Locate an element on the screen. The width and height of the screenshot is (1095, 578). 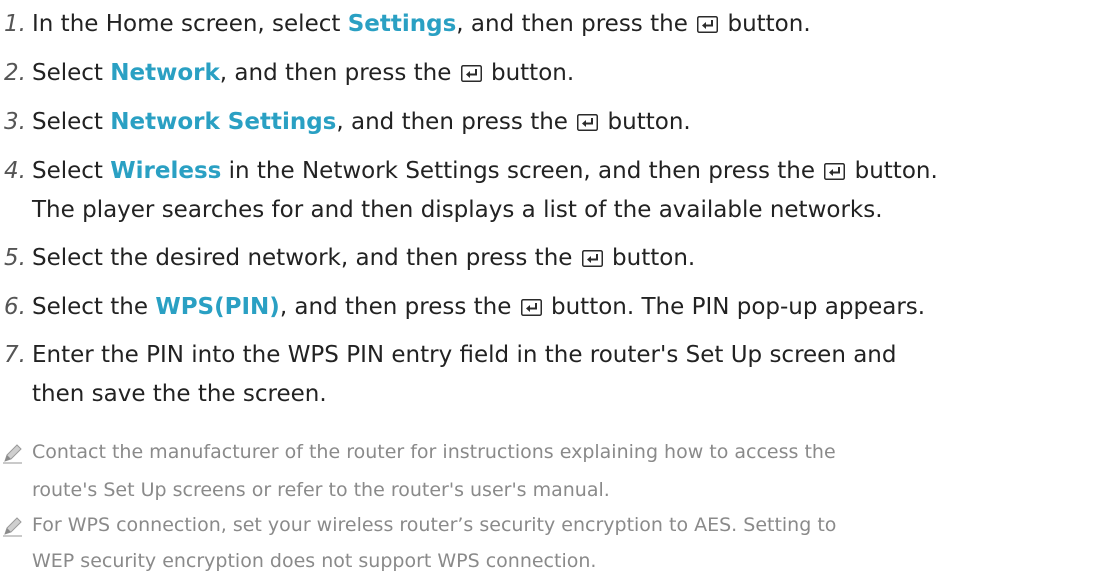
step-number: 3. is located at coordinates (15, 122).